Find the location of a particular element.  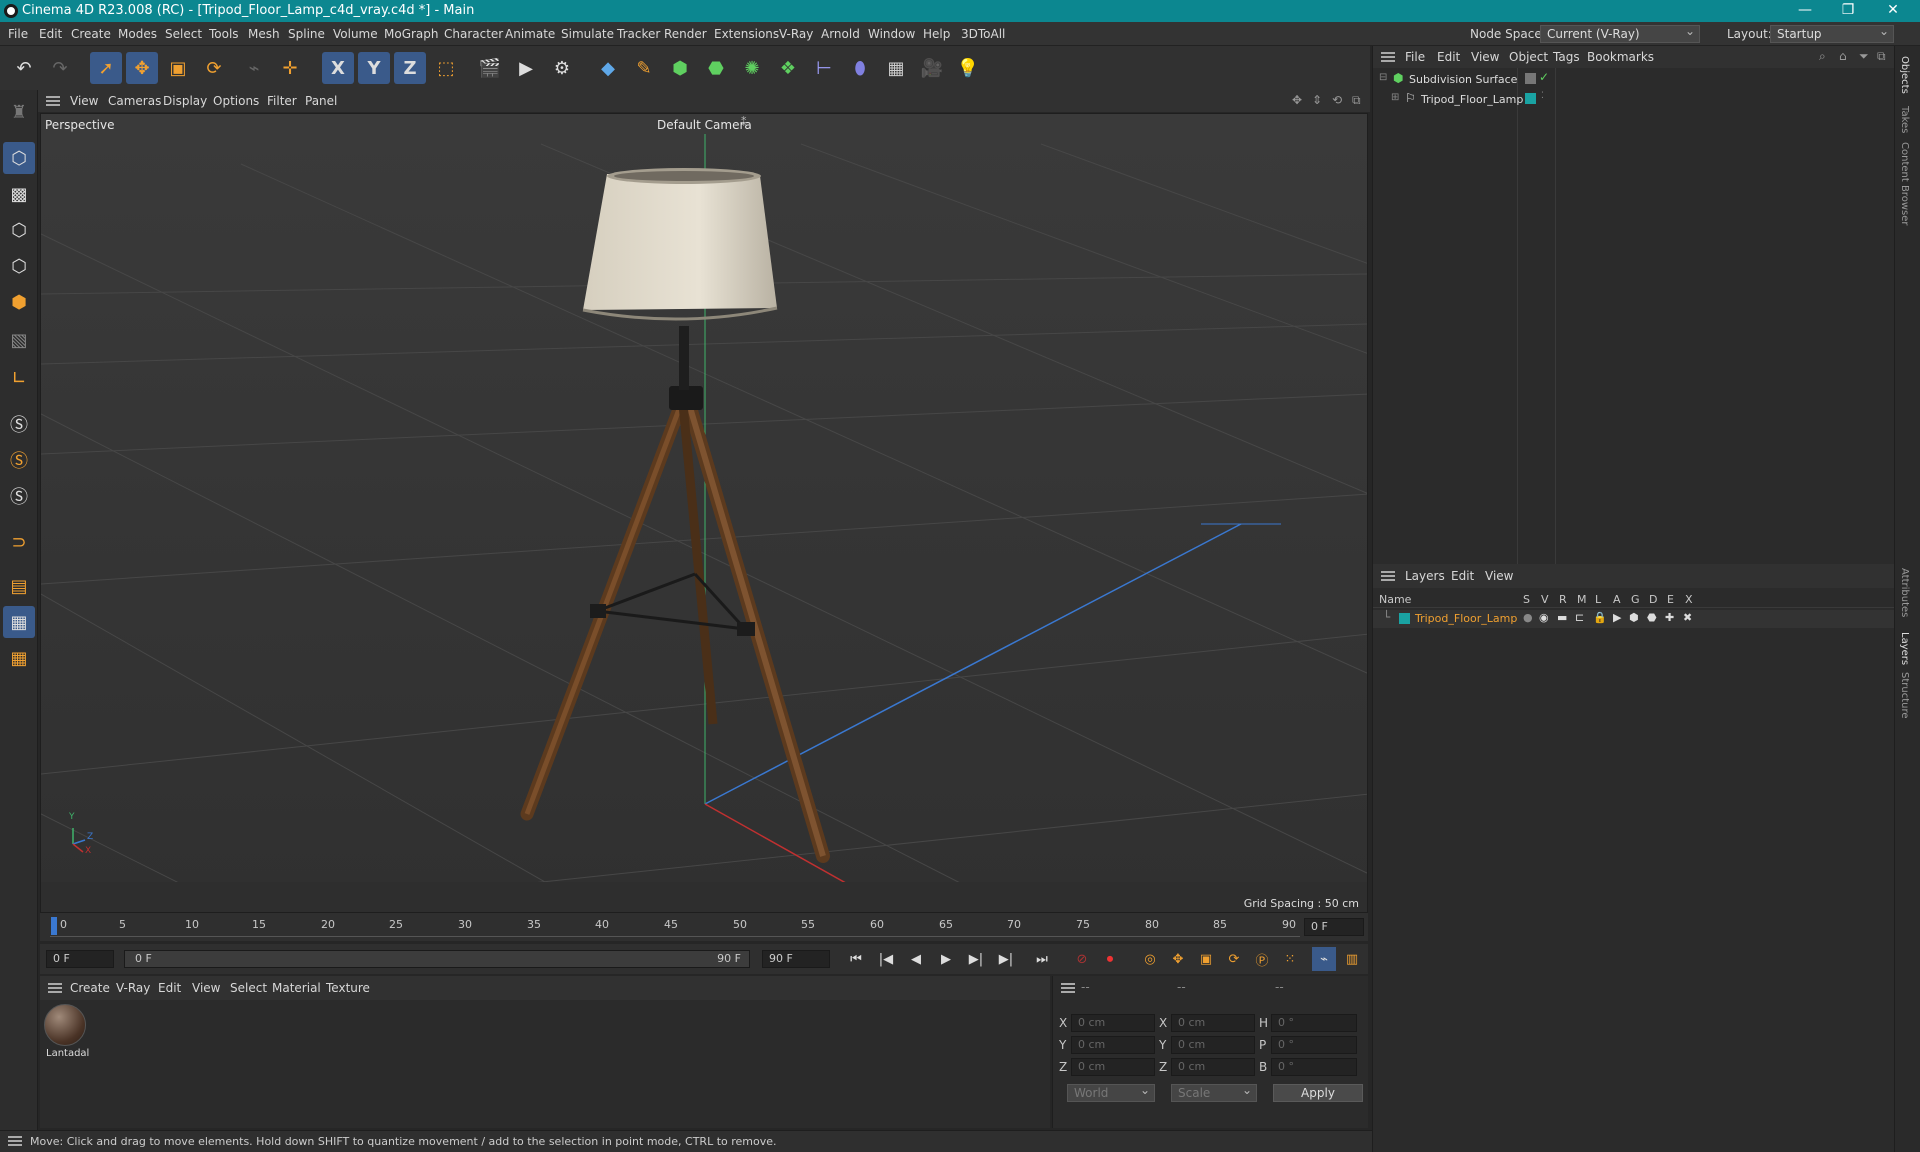

end-frame-field: 90 F is located at coordinates (796, 959).